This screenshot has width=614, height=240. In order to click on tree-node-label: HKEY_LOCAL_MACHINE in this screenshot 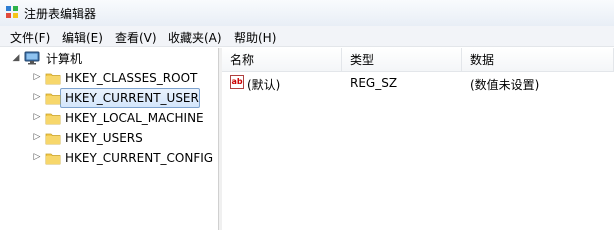, I will do `click(134, 118)`.